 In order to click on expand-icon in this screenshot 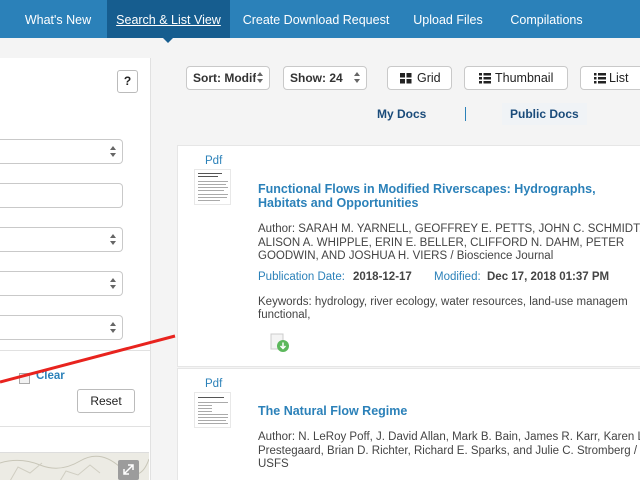, I will do `click(128, 470)`.